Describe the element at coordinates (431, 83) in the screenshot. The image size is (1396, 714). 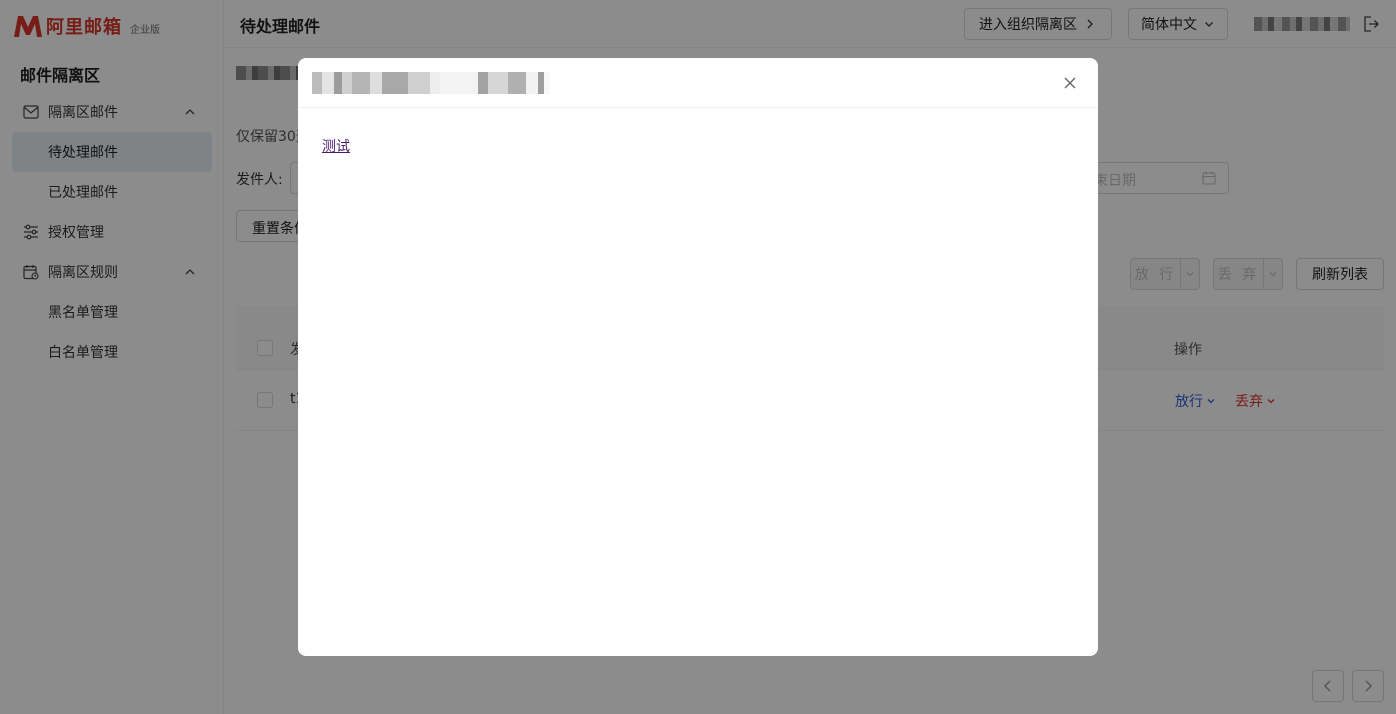
I see `modal-title-redacted` at that location.